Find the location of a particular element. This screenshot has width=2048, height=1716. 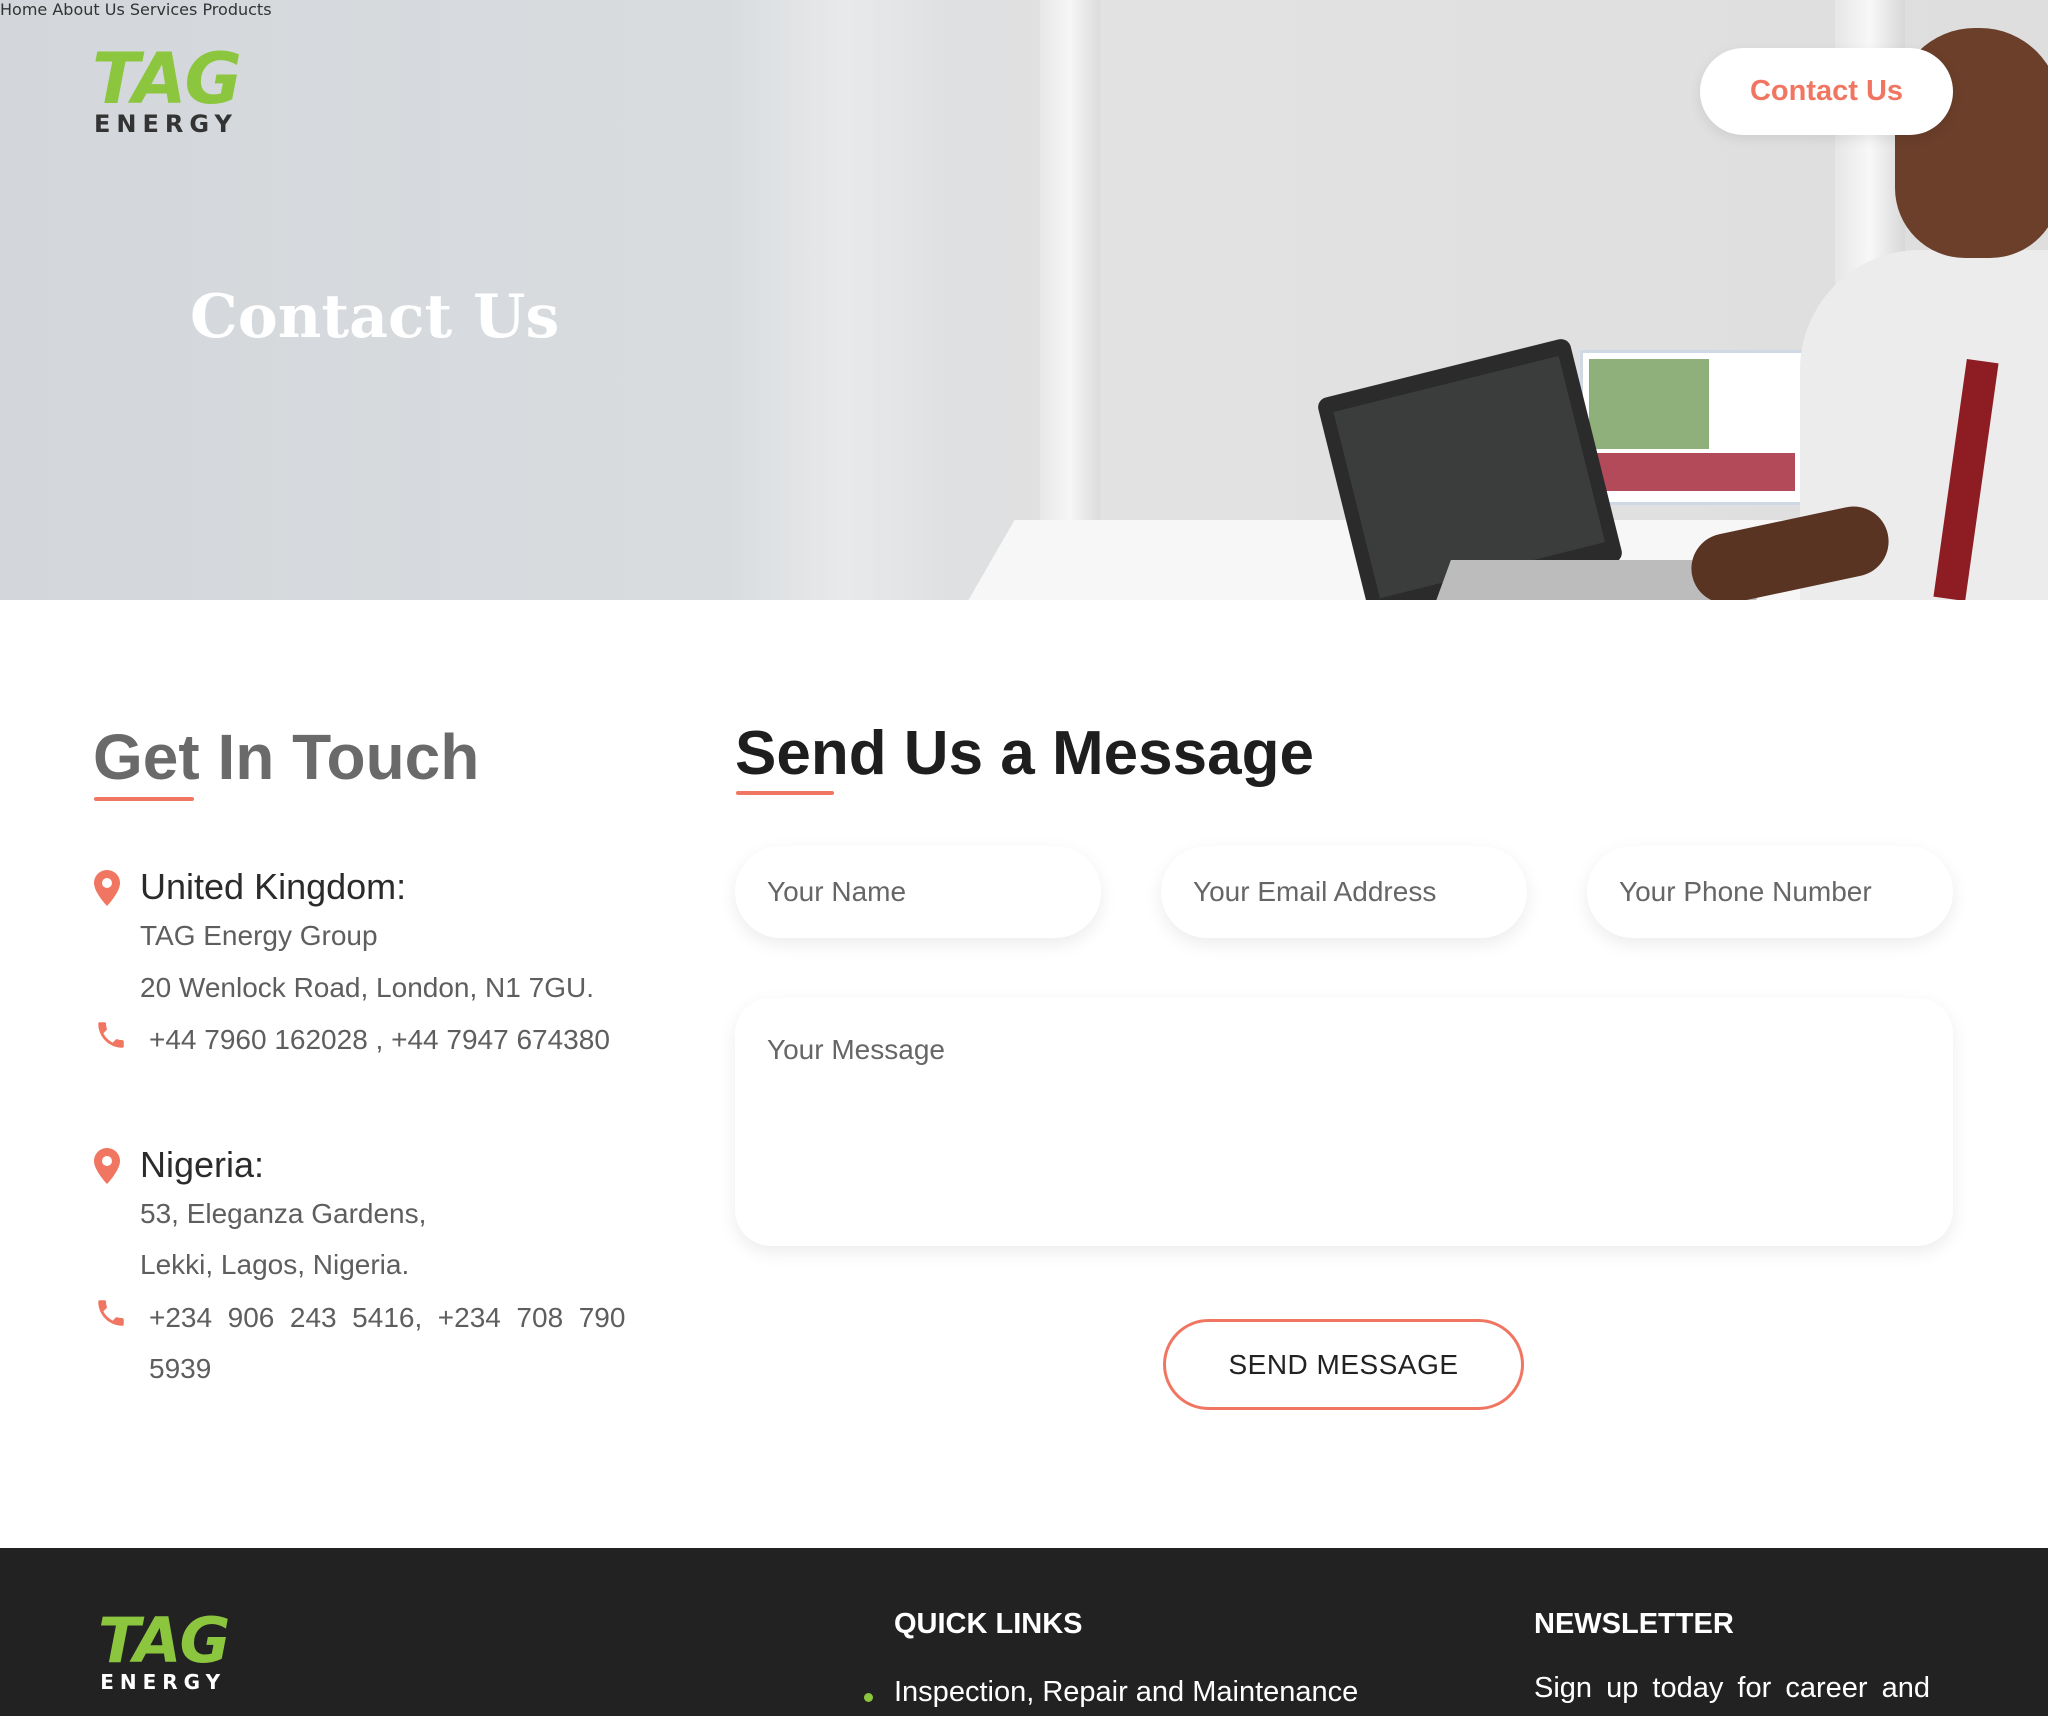

send-message-heading: Send Us a Message is located at coordinates (1024, 753).